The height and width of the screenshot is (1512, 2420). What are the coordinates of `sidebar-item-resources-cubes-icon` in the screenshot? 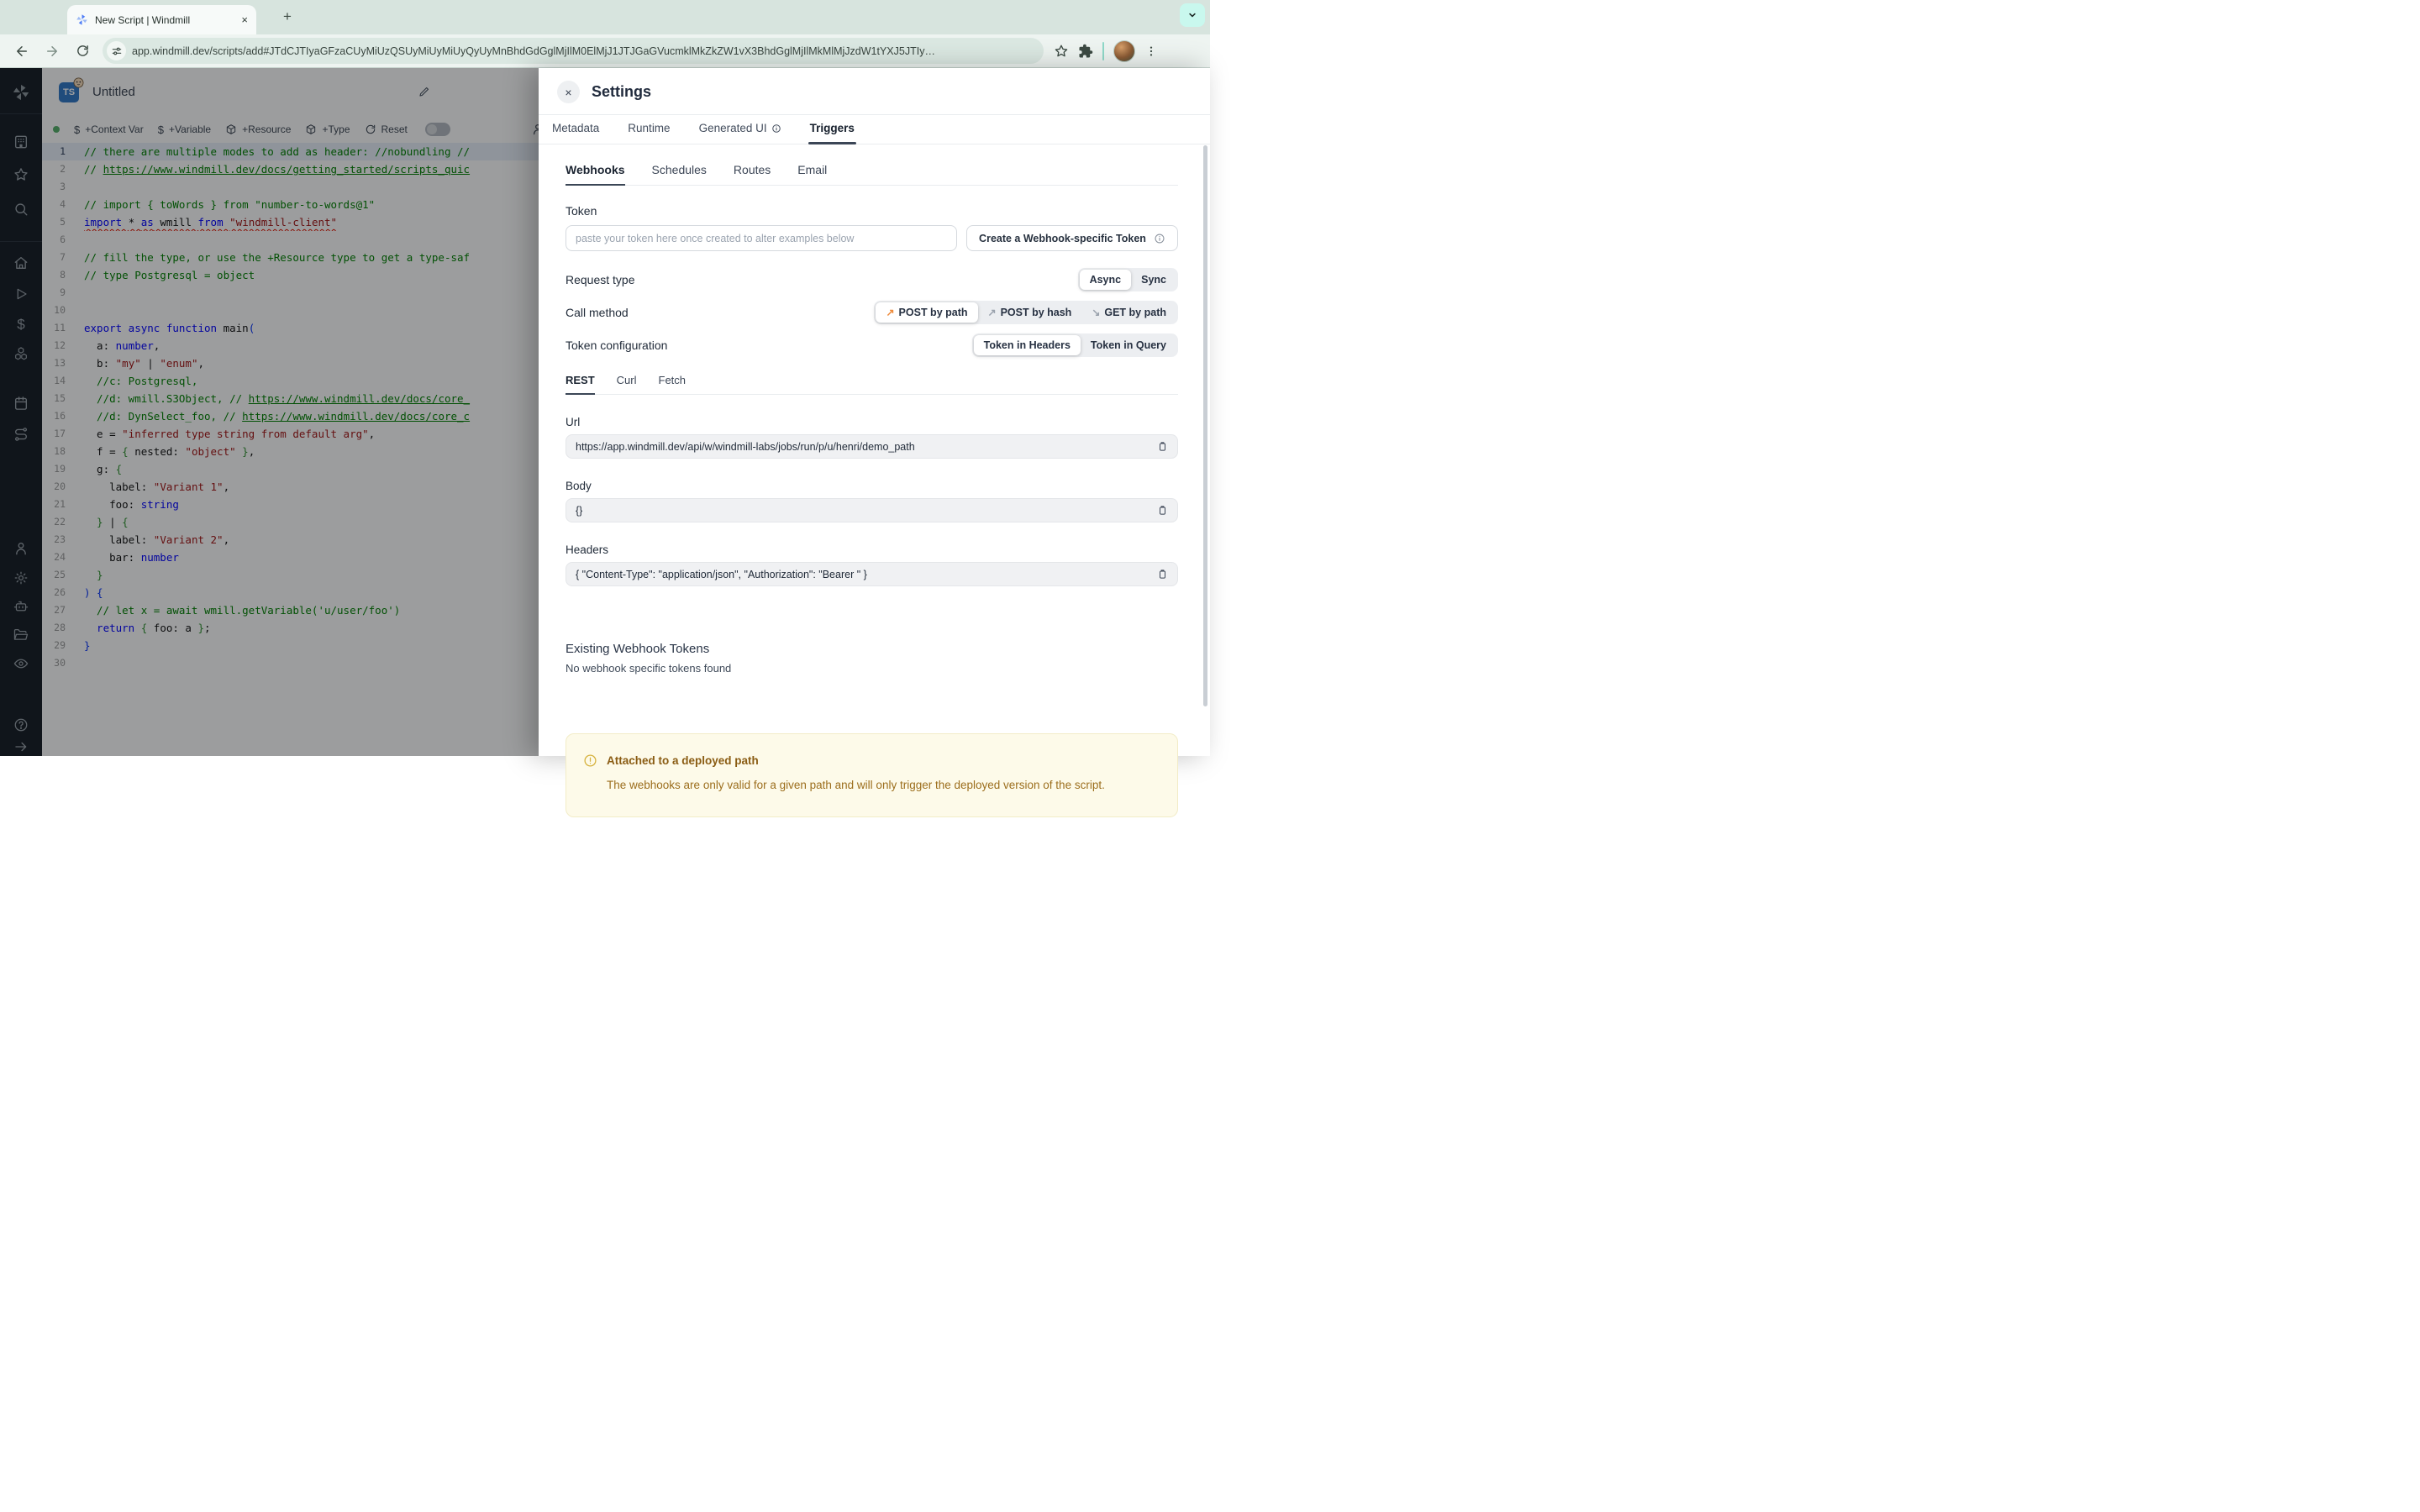 It's located at (21, 354).